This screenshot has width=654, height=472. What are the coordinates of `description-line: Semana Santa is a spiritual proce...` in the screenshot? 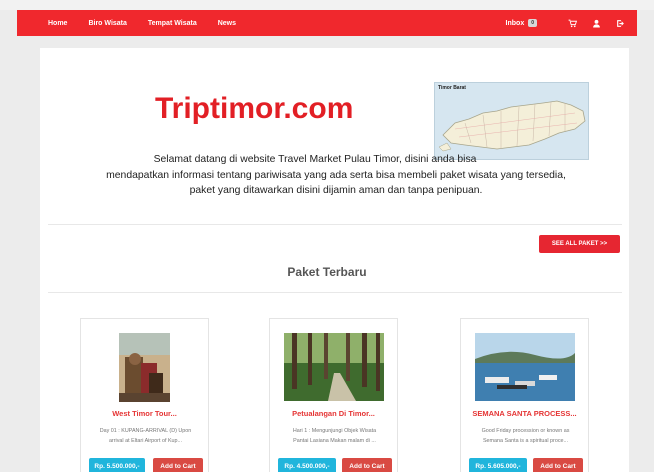 It's located at (525, 440).